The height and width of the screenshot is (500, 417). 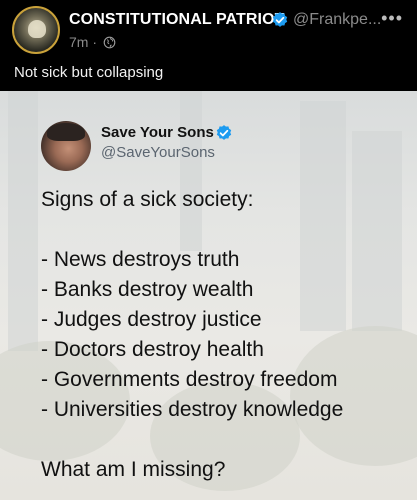 I want to click on tweet-line: - News destroys truth, so click(x=140, y=259).